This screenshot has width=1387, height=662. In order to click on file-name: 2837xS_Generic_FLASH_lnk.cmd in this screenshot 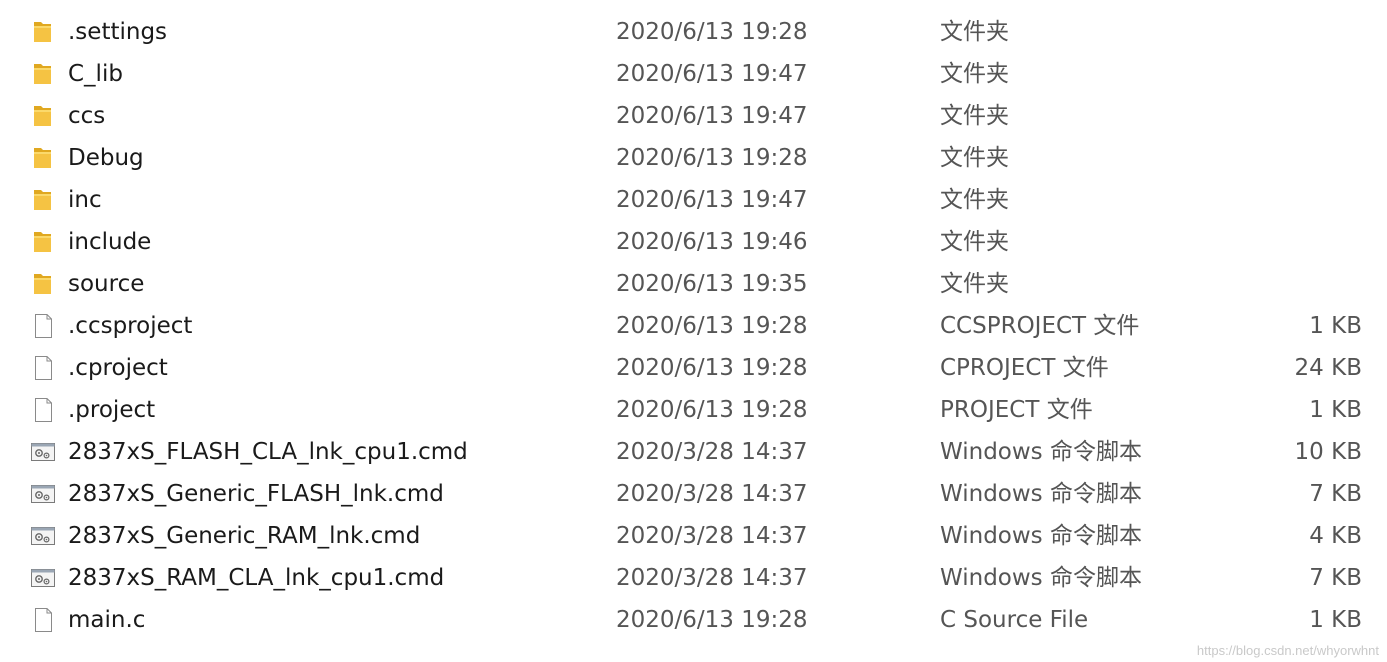, I will do `click(256, 494)`.